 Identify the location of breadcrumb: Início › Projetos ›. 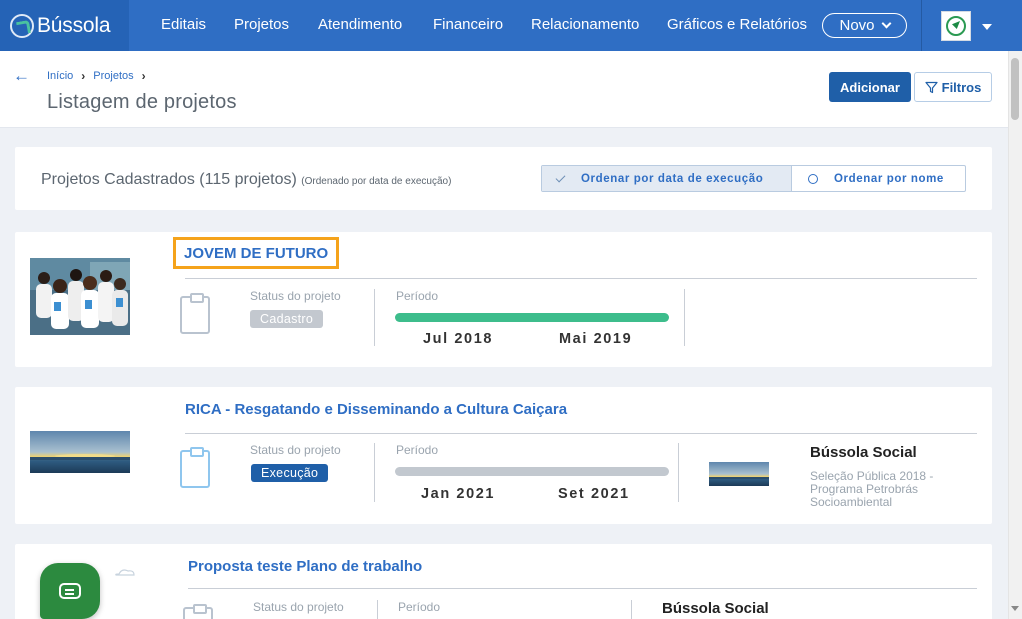
(96, 76).